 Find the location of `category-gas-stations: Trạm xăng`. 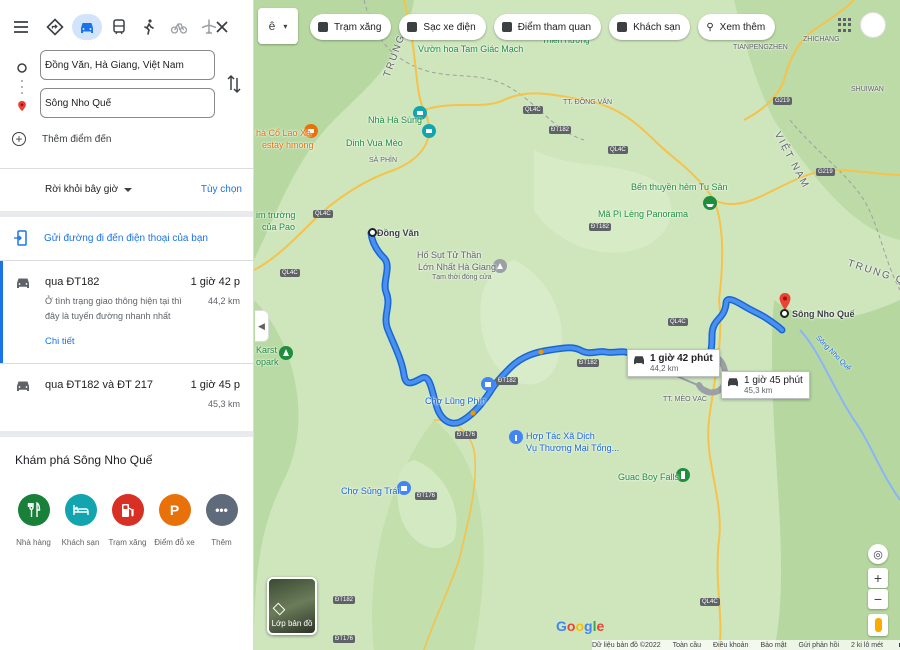

category-gas-stations: Trạm xăng is located at coordinates (127, 520).